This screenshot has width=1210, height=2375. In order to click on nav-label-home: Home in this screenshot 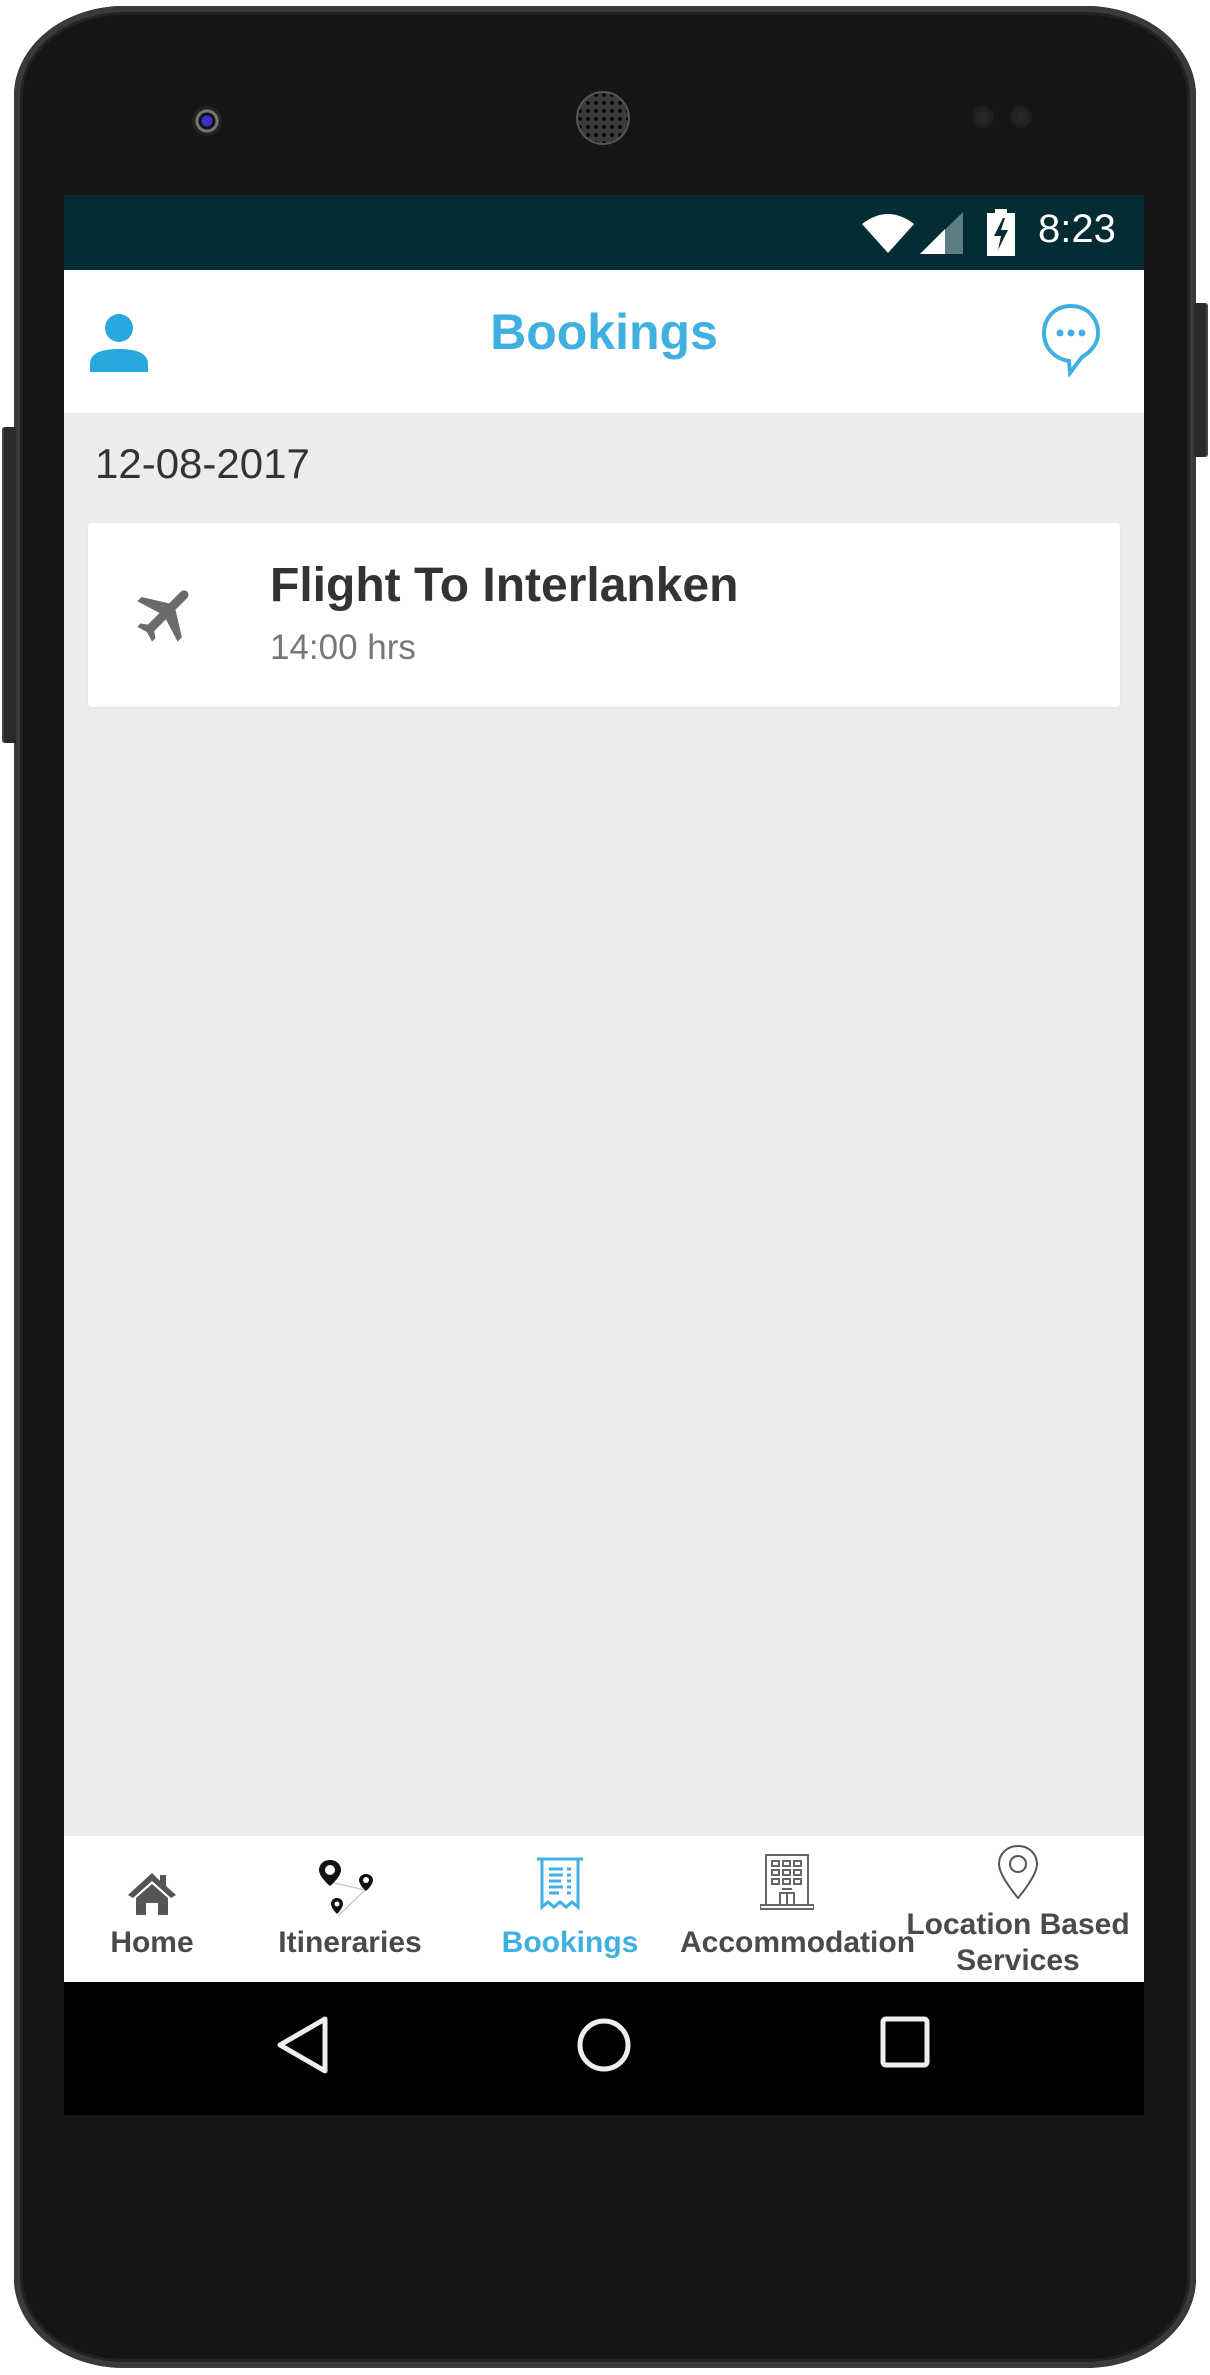, I will do `click(152, 1942)`.